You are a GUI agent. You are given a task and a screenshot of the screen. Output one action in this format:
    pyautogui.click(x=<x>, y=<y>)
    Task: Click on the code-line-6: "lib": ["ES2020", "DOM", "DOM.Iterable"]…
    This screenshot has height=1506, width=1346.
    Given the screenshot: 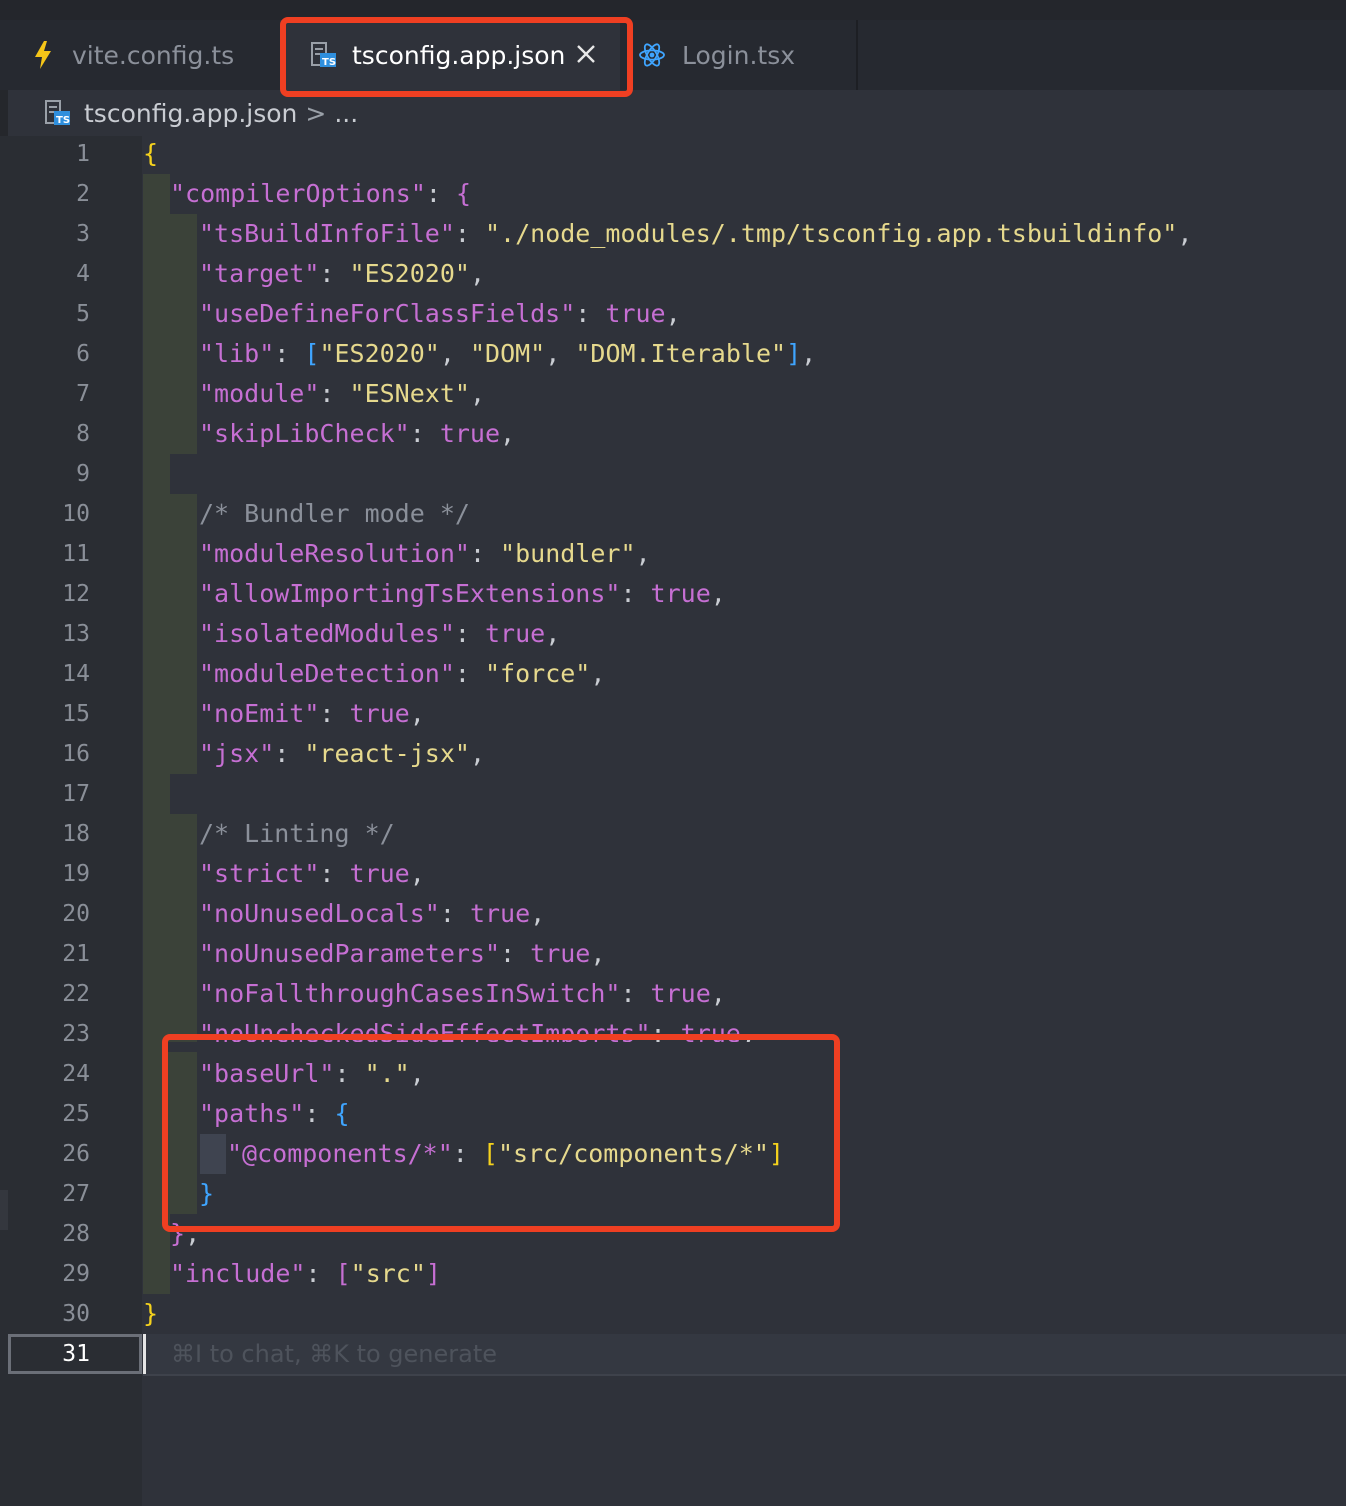 What is the action you would take?
    pyautogui.click(x=507, y=354)
    